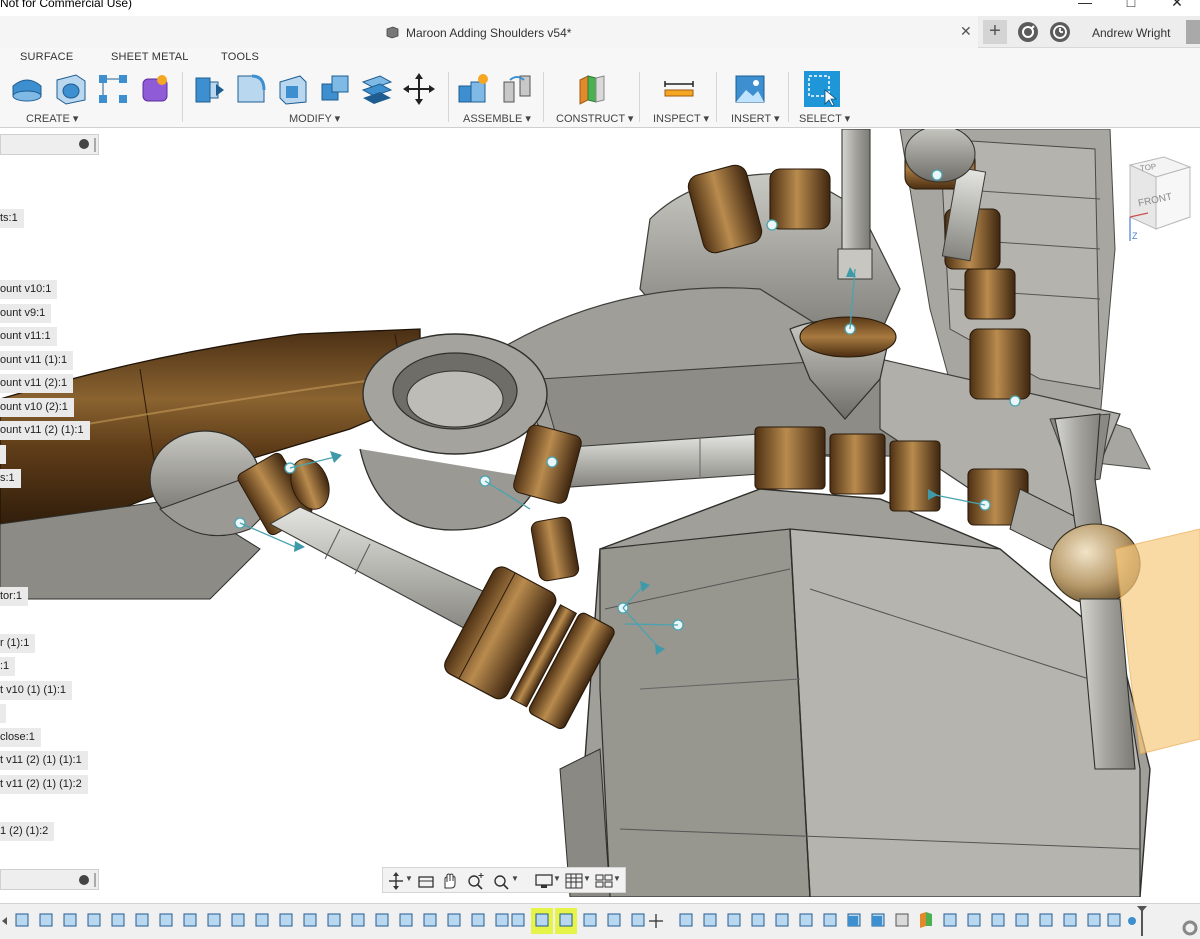 This screenshot has width=1200, height=939. What do you see at coordinates (12, 218) in the screenshot?
I see `browser-node: ts:1` at bounding box center [12, 218].